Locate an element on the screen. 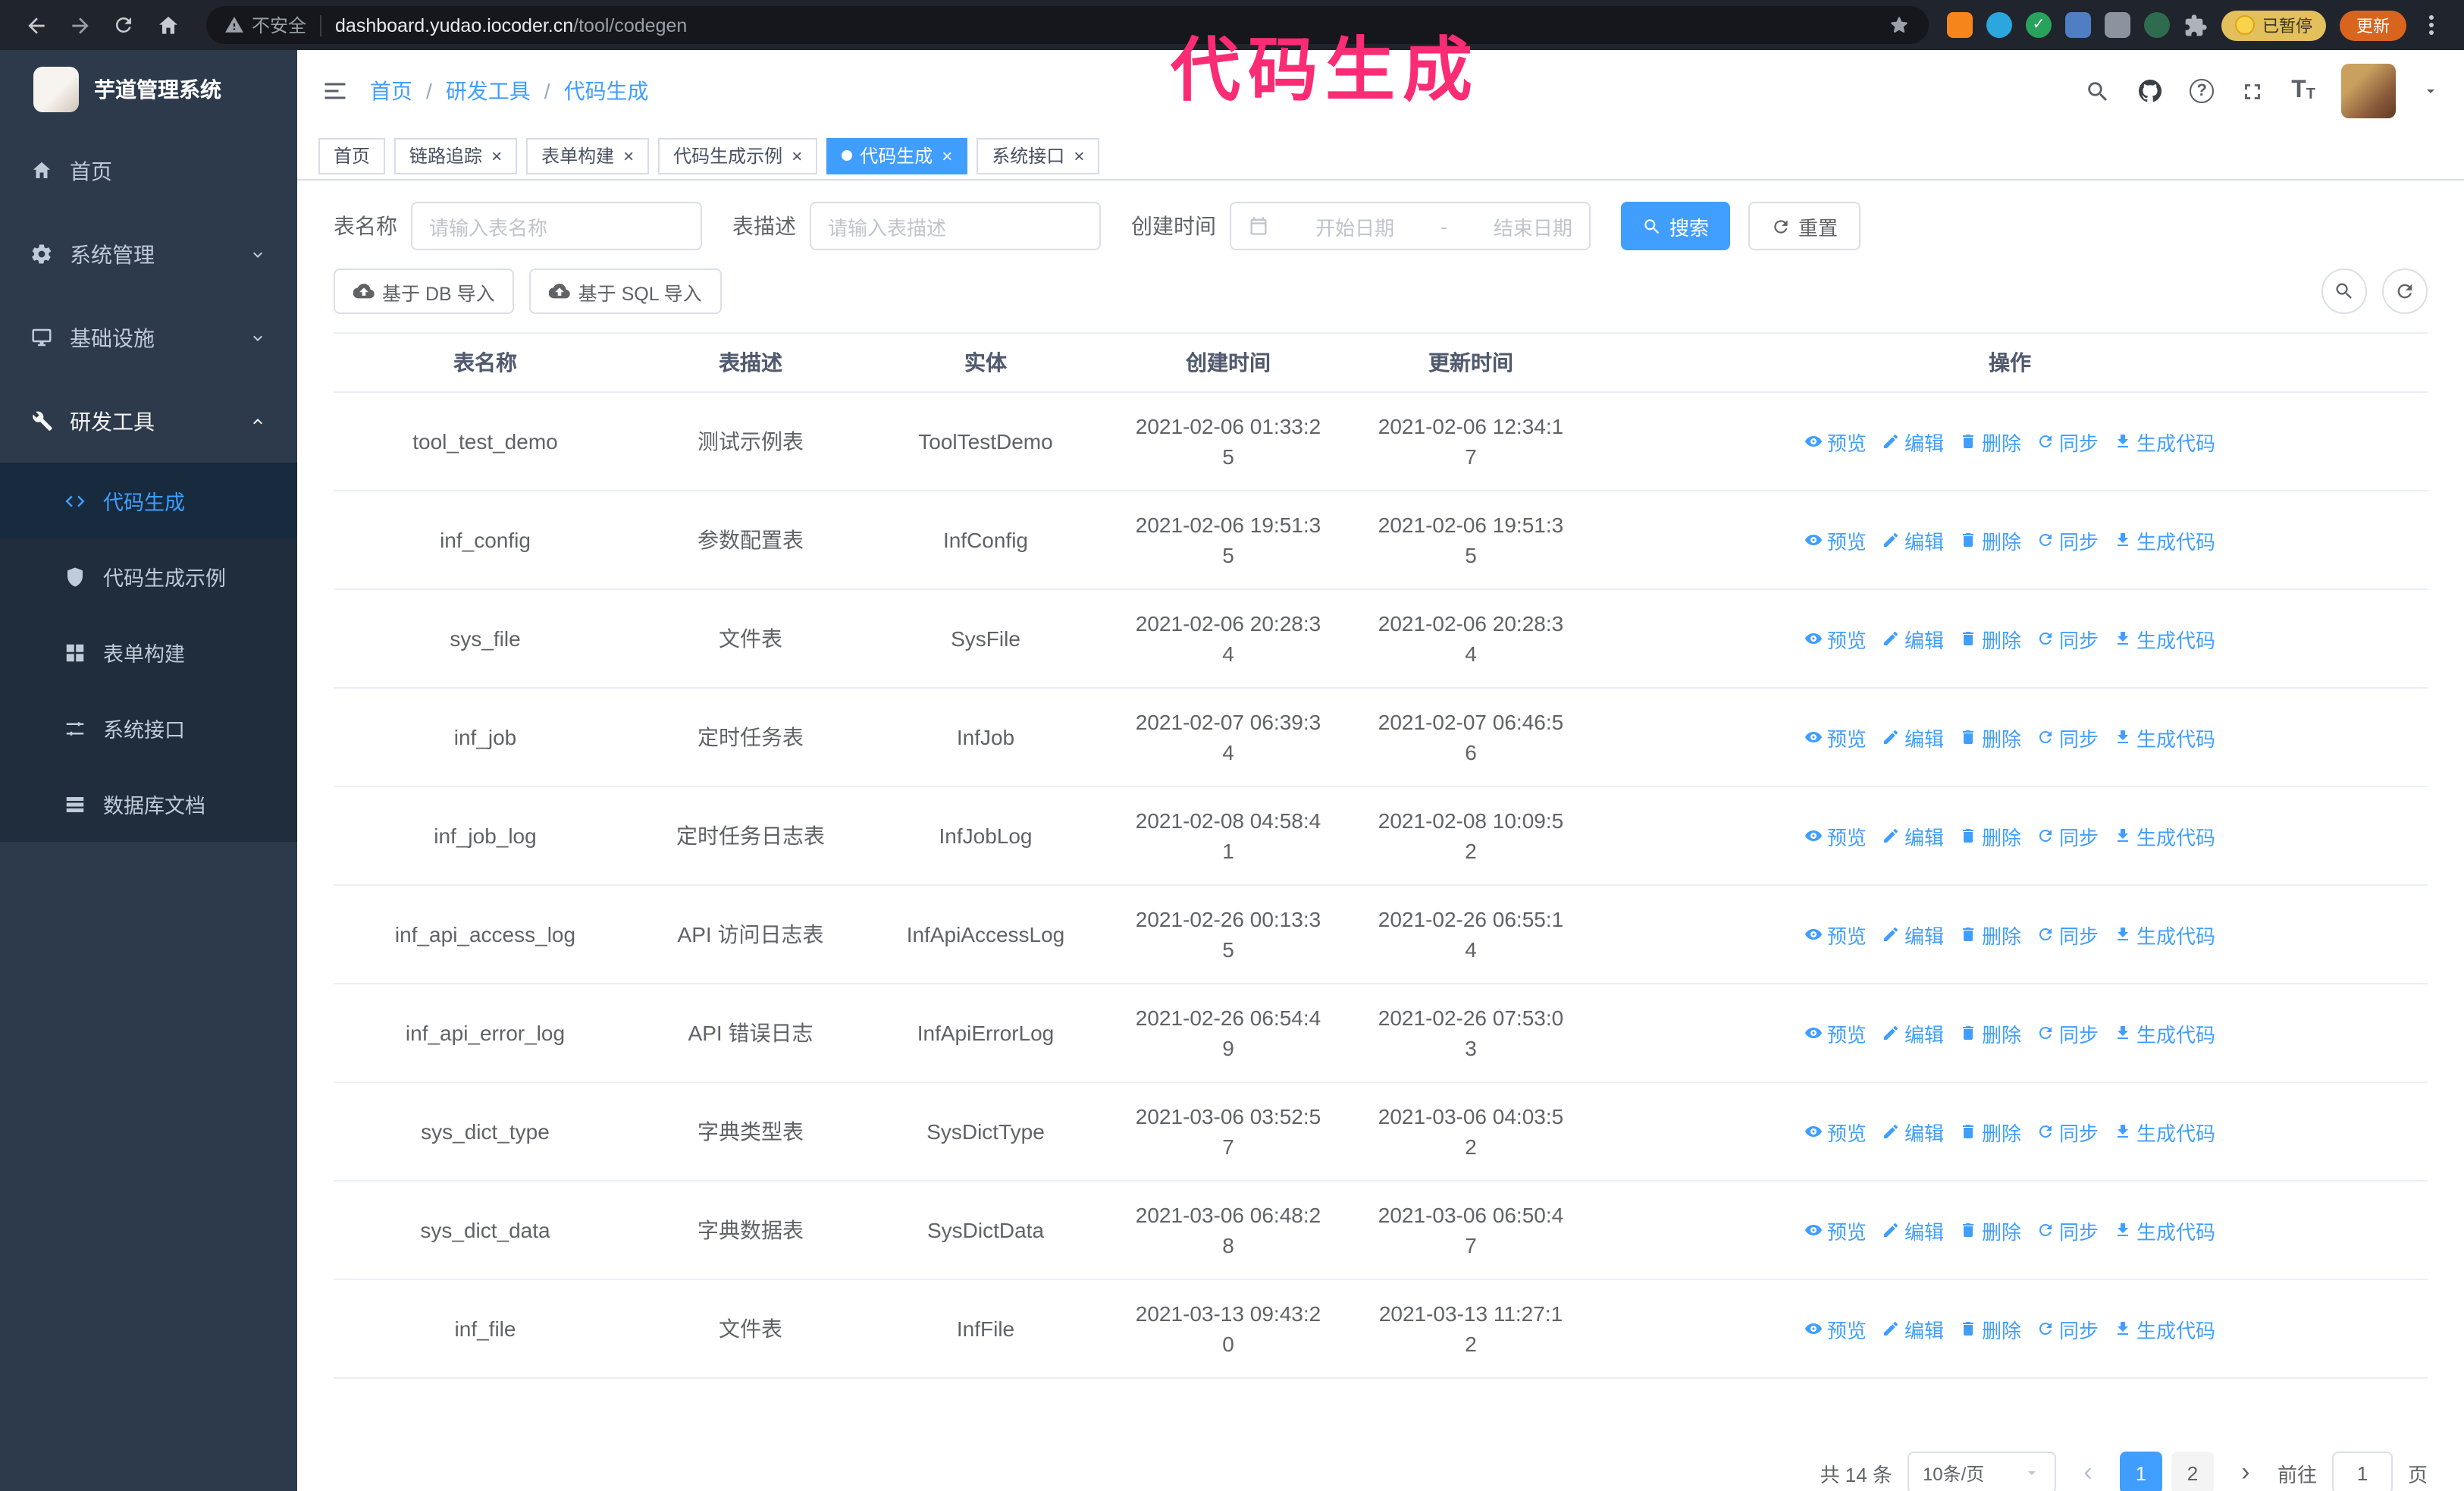  goto-page-input: 1 is located at coordinates (2362, 1471).